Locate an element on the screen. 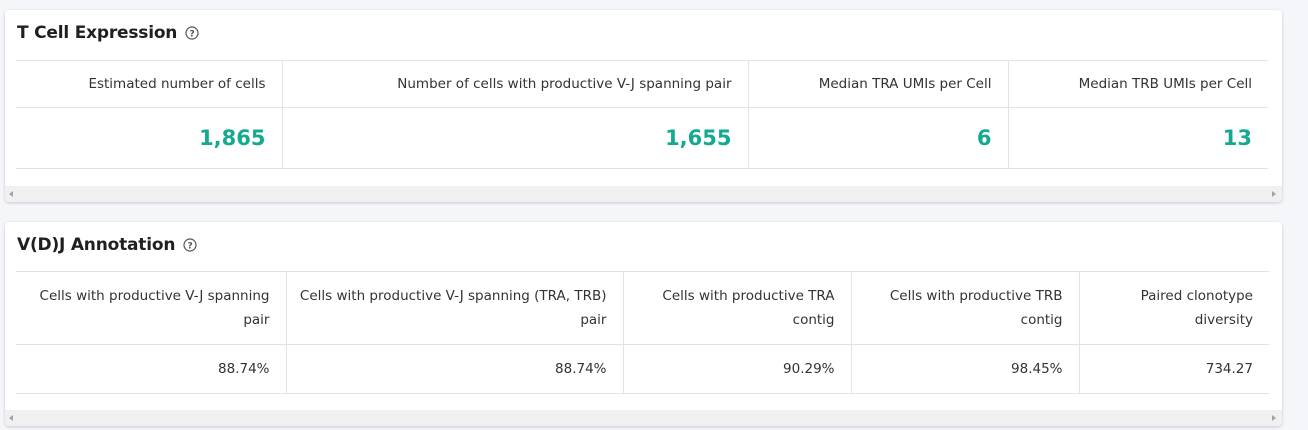 Image resolution: width=1308 pixels, height=430 pixels. header-productive-vj-pair: Cells with productive V-J spanning pair is located at coordinates (151, 308).